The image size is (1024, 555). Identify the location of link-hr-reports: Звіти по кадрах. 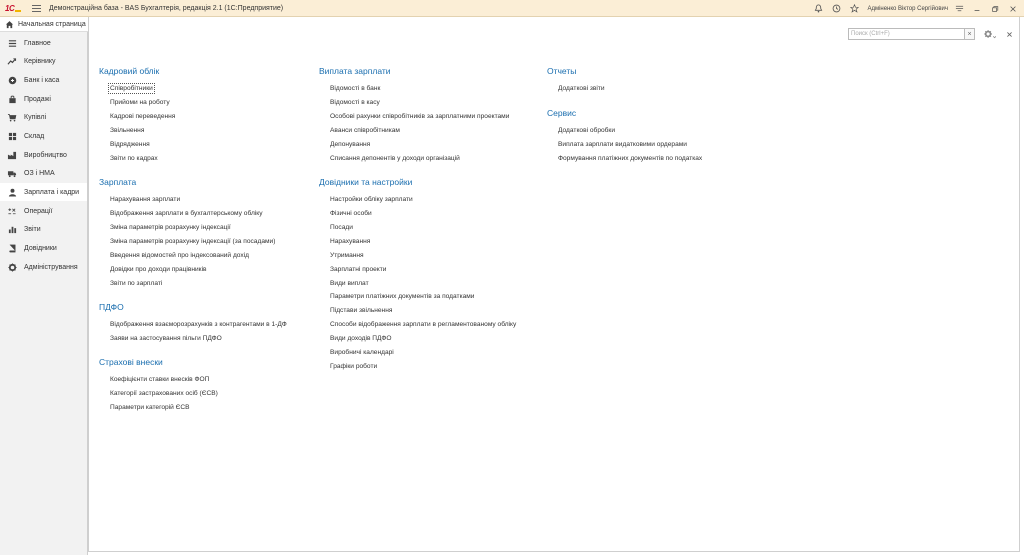
(134, 158).